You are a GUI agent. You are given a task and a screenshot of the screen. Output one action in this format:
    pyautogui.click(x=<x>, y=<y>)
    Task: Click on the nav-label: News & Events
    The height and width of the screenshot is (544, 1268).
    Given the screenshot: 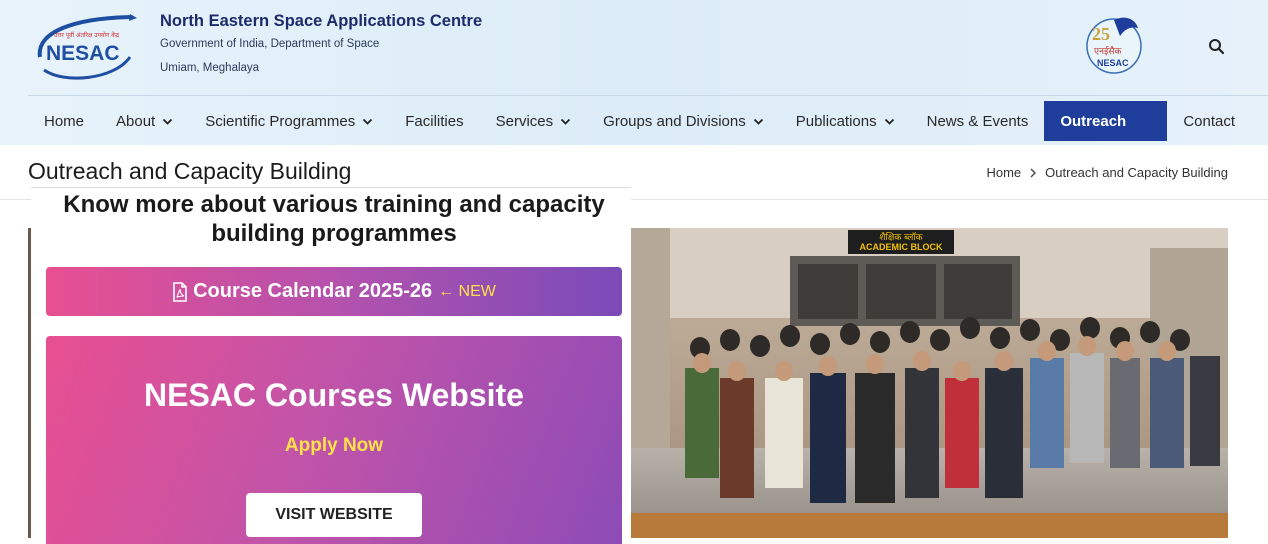 What is the action you would take?
    pyautogui.click(x=977, y=121)
    